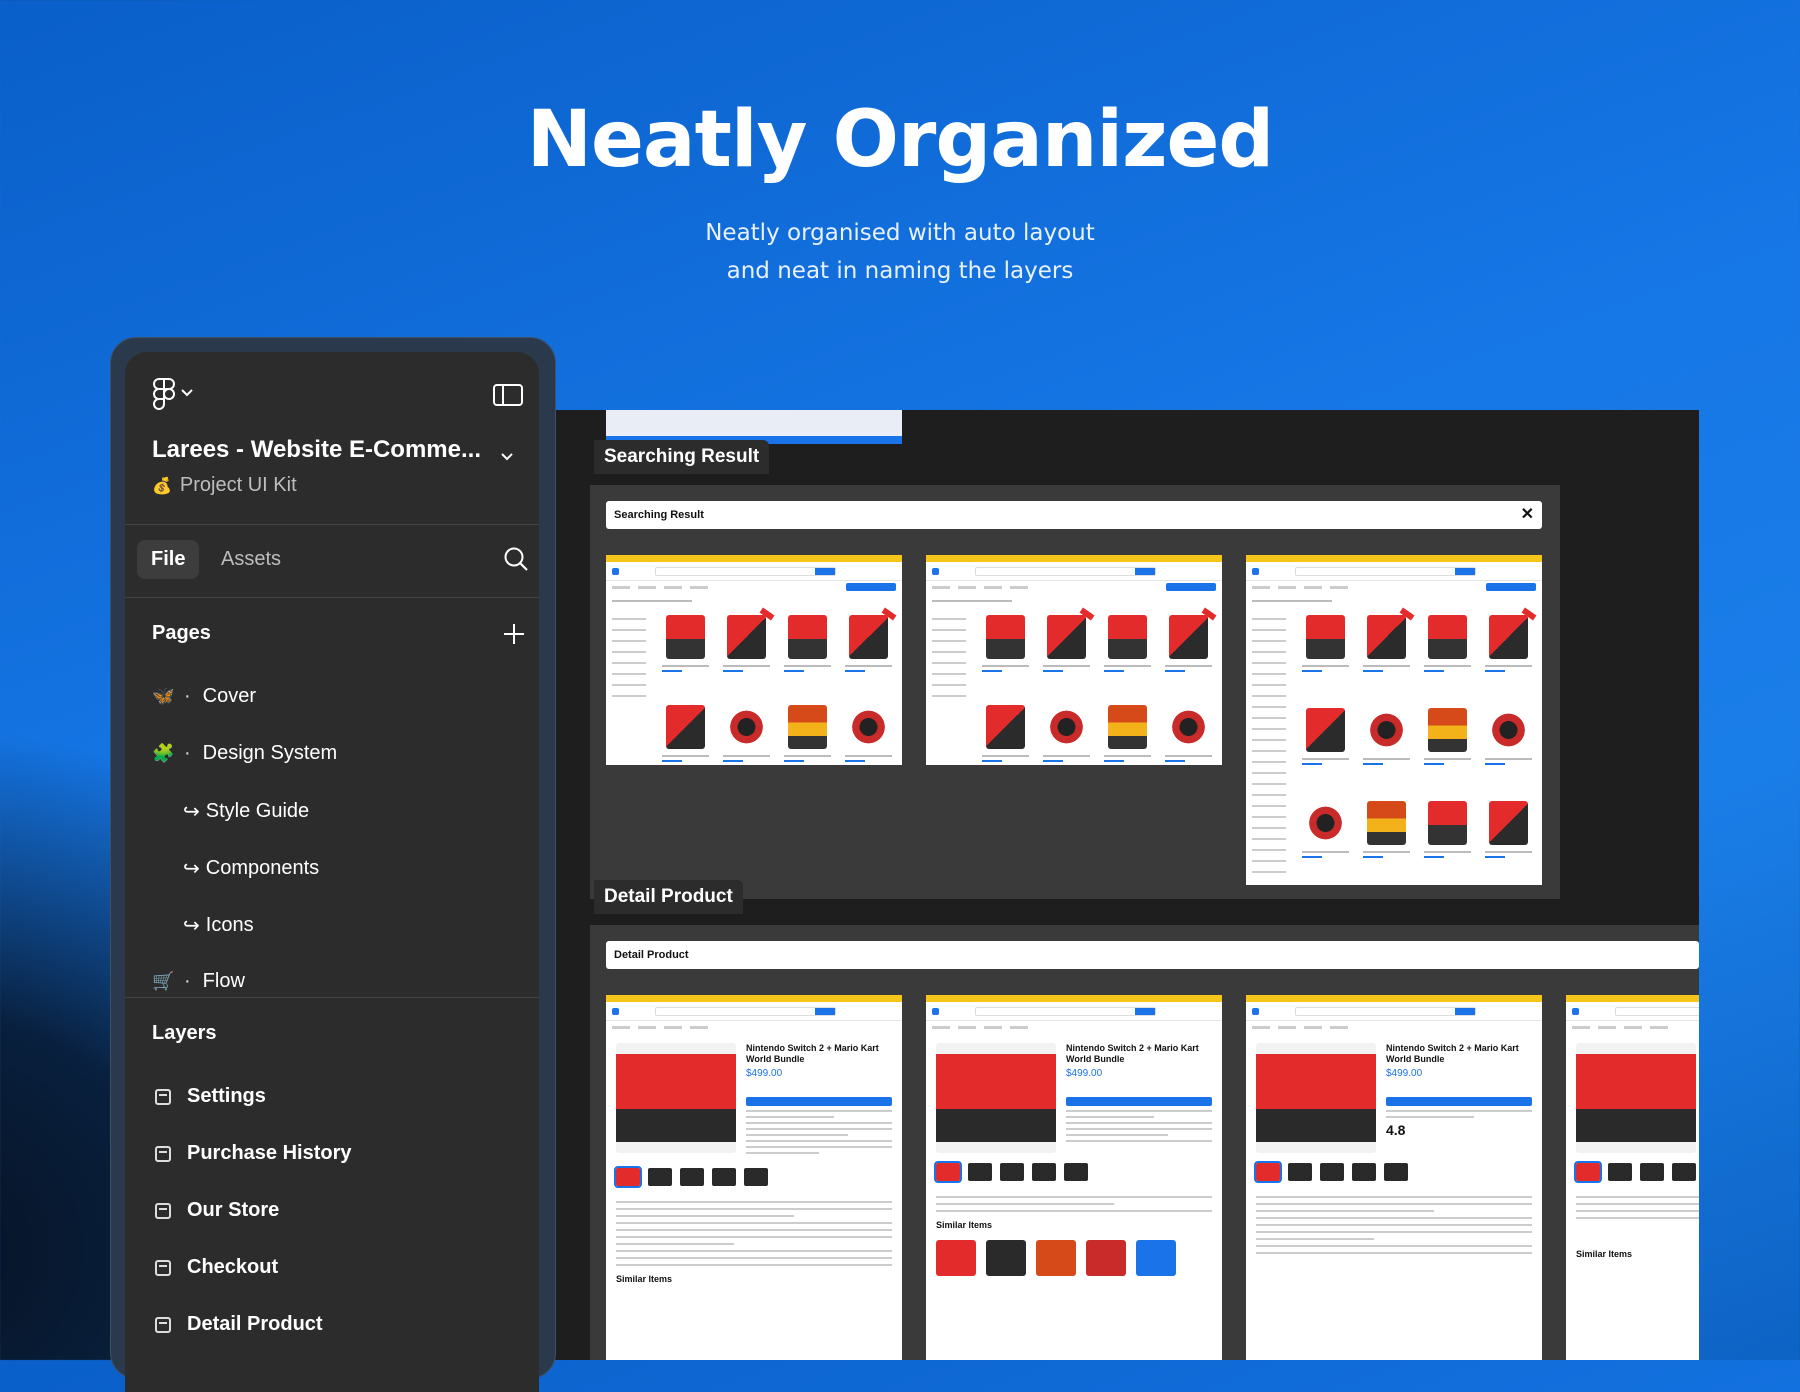  Describe the element at coordinates (163, 981) in the screenshot. I see `cart-icon: 🛒` at that location.